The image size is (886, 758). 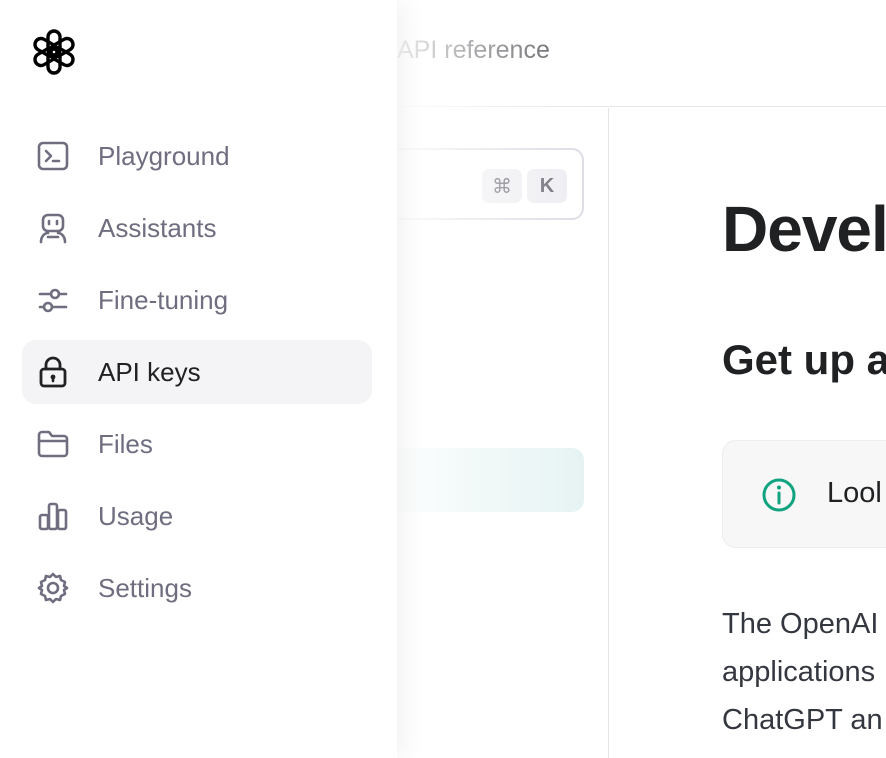 What do you see at coordinates (473, 50) in the screenshot?
I see `api-reference-link: API reference` at bounding box center [473, 50].